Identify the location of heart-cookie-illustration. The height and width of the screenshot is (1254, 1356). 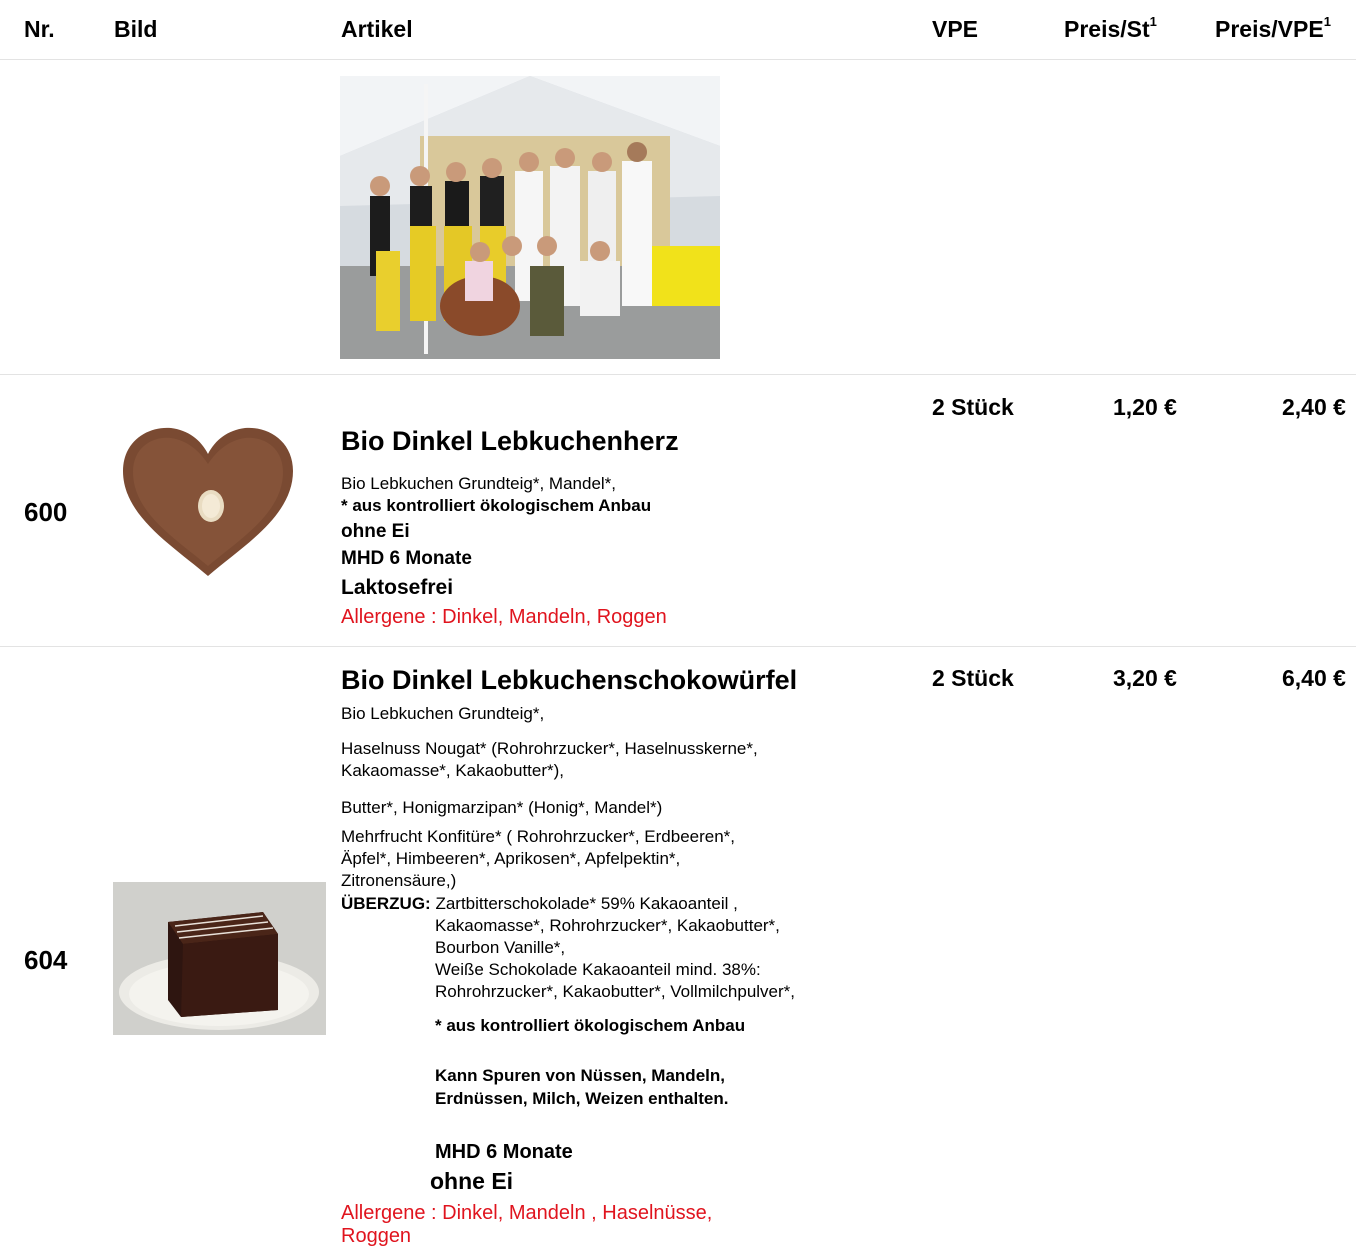
(208, 498).